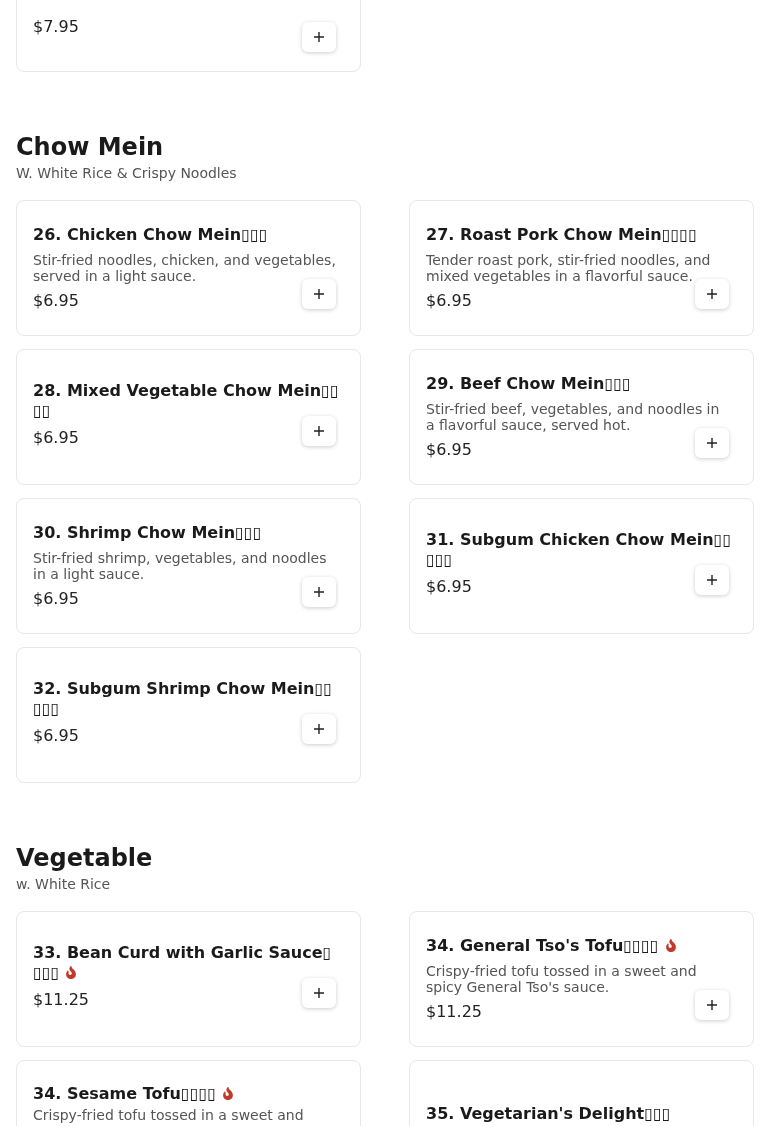 This screenshot has width=770, height=1126. What do you see at coordinates (548, 1113) in the screenshot?
I see `item-name: 35. Vegetarian's Delight▯▯▯` at bounding box center [548, 1113].